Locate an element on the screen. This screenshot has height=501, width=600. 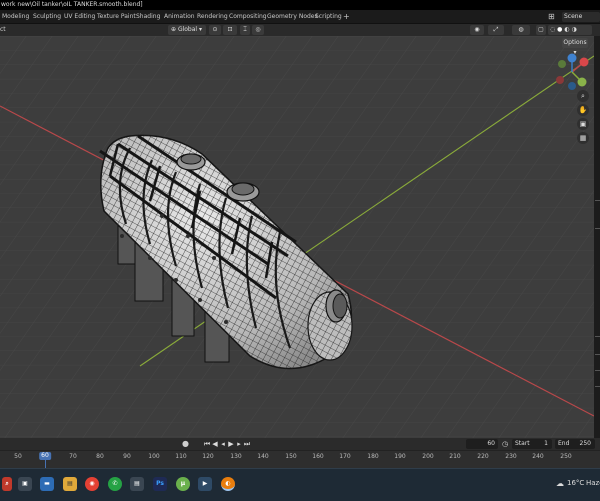
folder-icon: ▤ is located at coordinates (70, 484).